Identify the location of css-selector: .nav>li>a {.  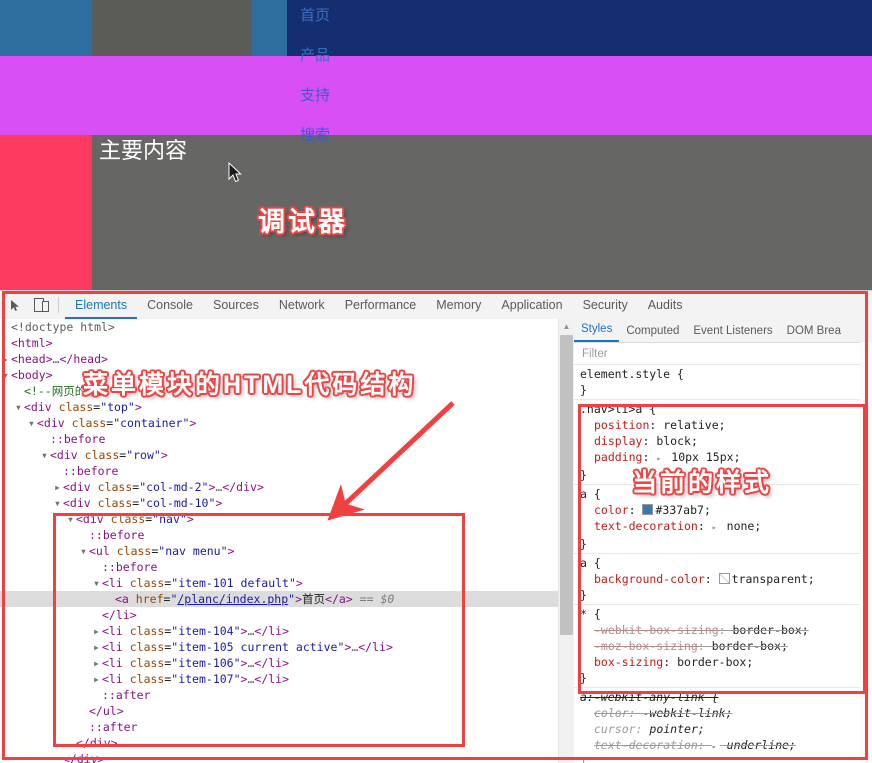
(726, 409).